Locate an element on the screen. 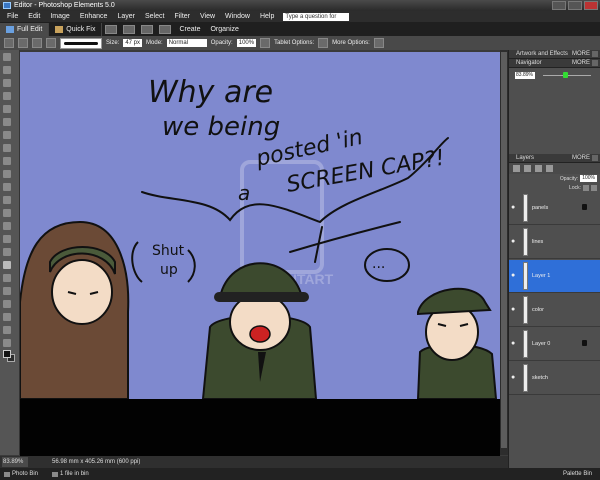 This screenshot has height=480, width=600. layer-name: sketch is located at coordinates (540, 378).